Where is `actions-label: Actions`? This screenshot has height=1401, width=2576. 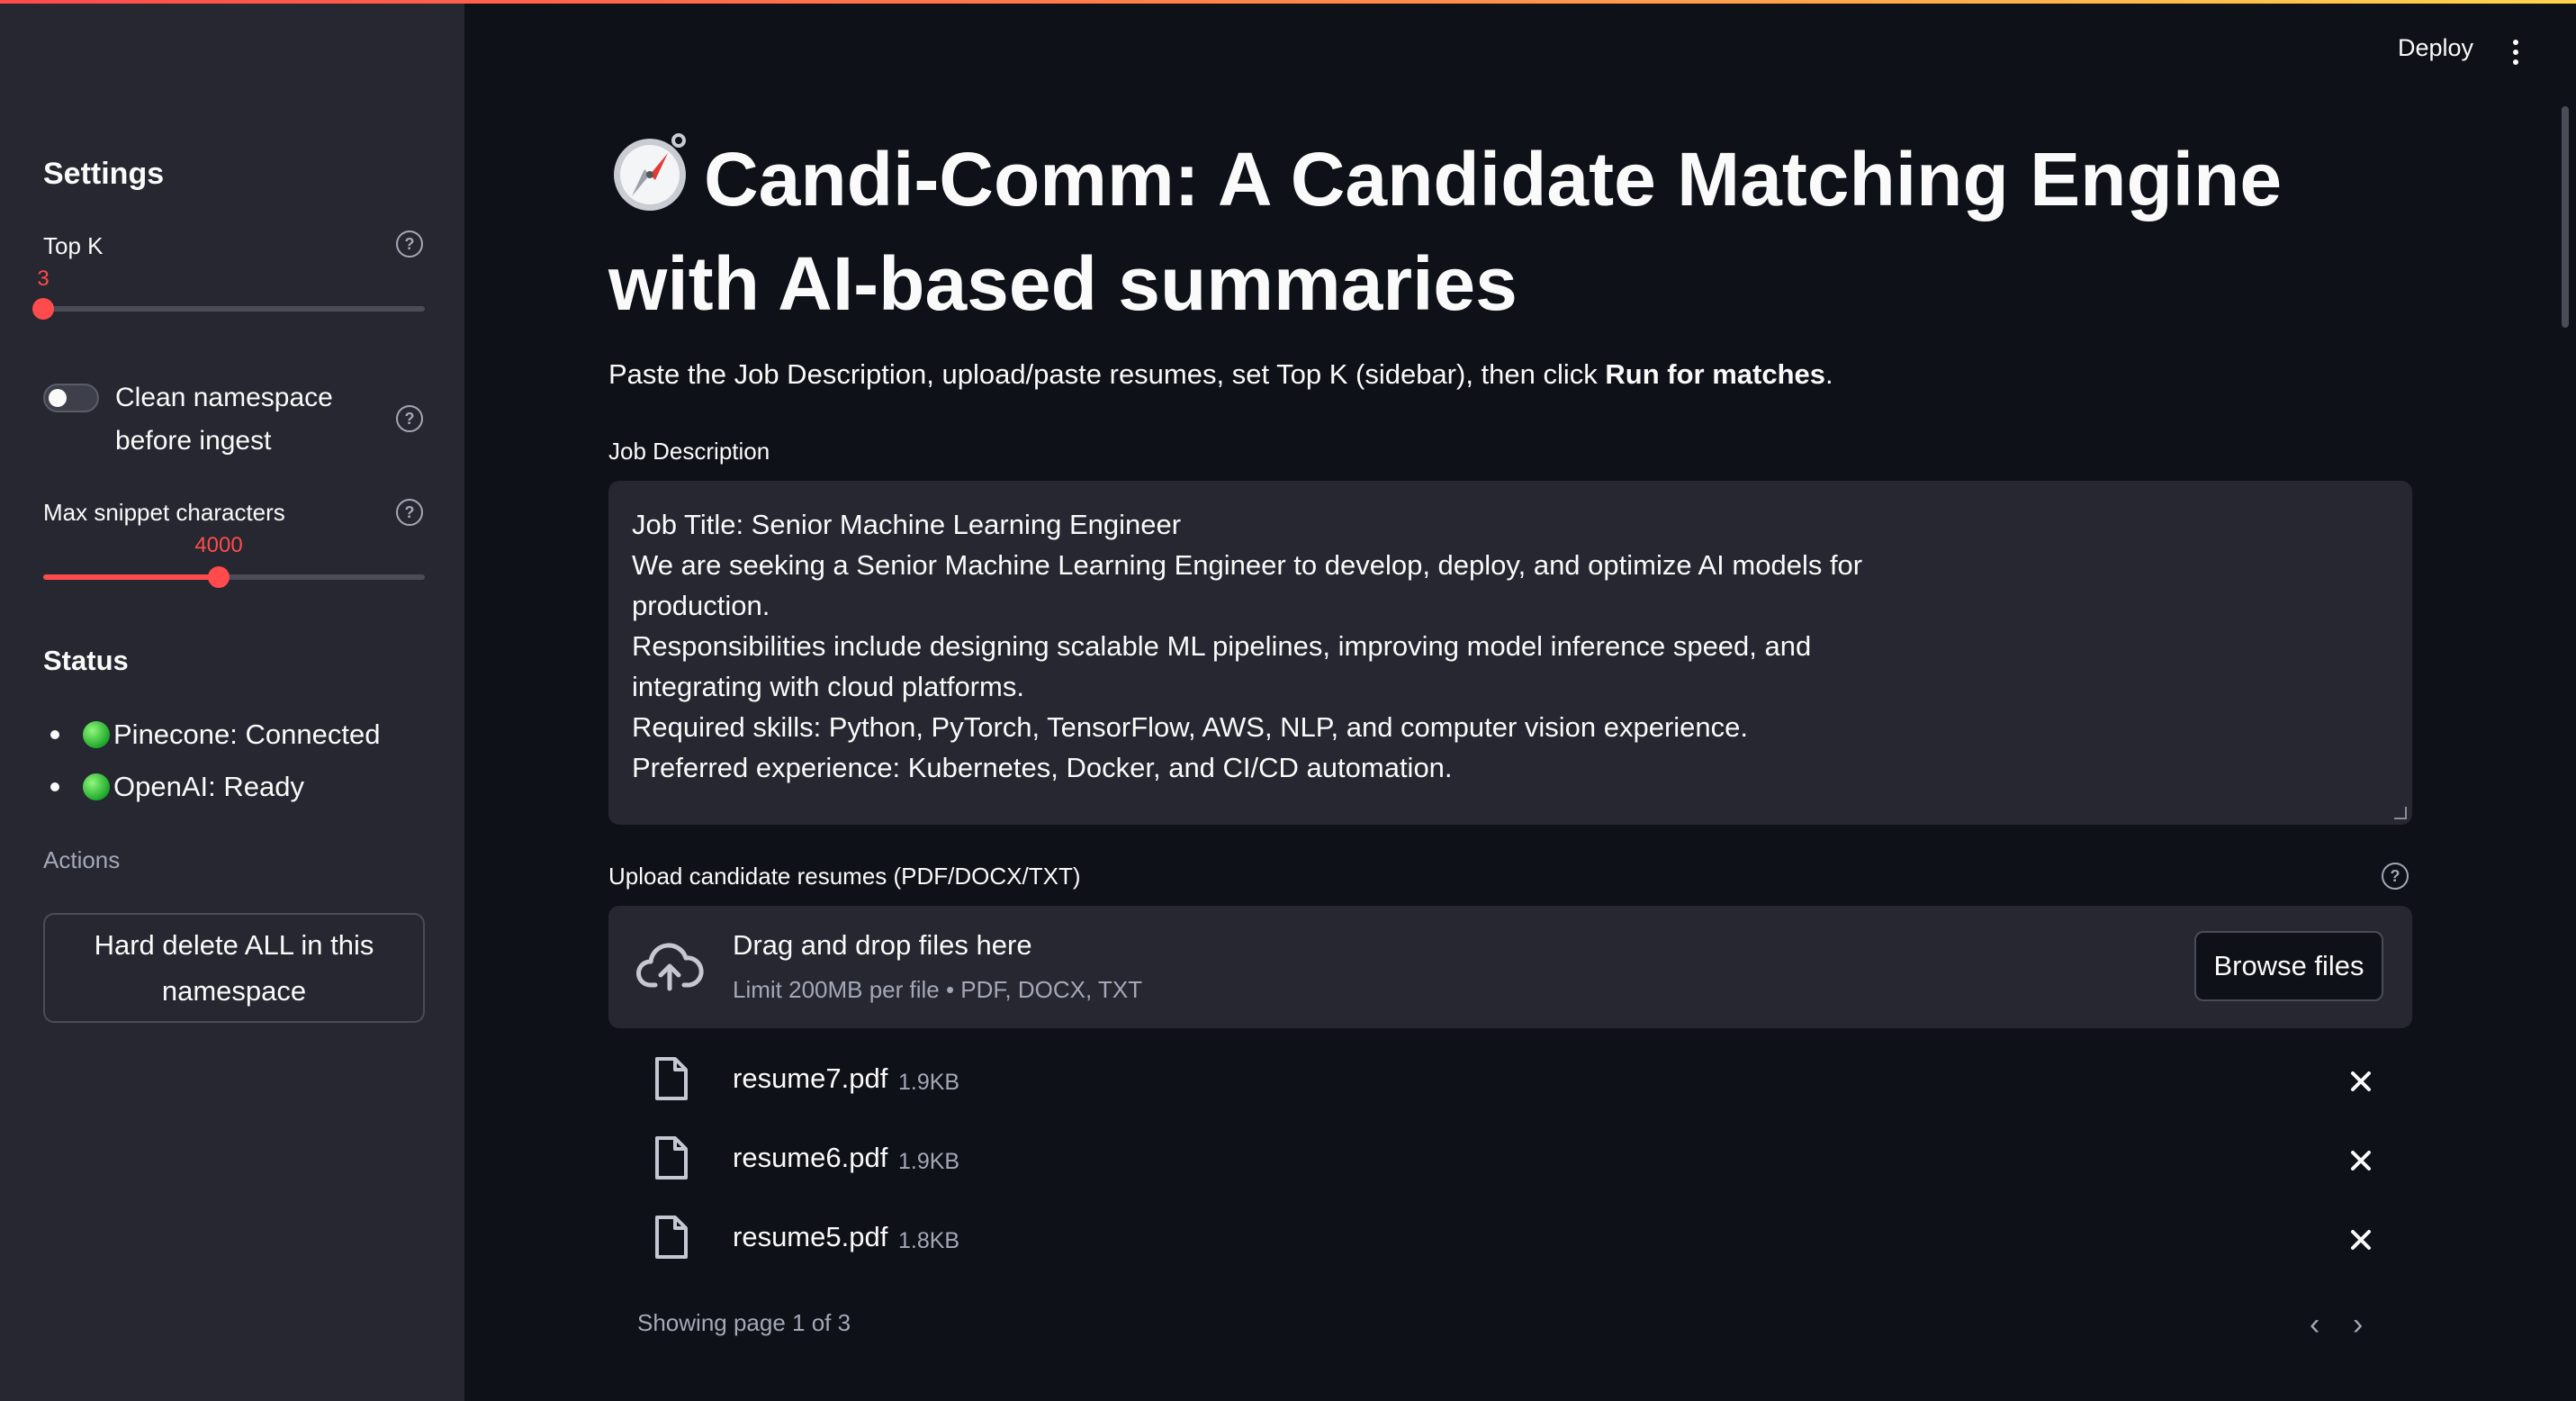
actions-label: Actions is located at coordinates (82, 859).